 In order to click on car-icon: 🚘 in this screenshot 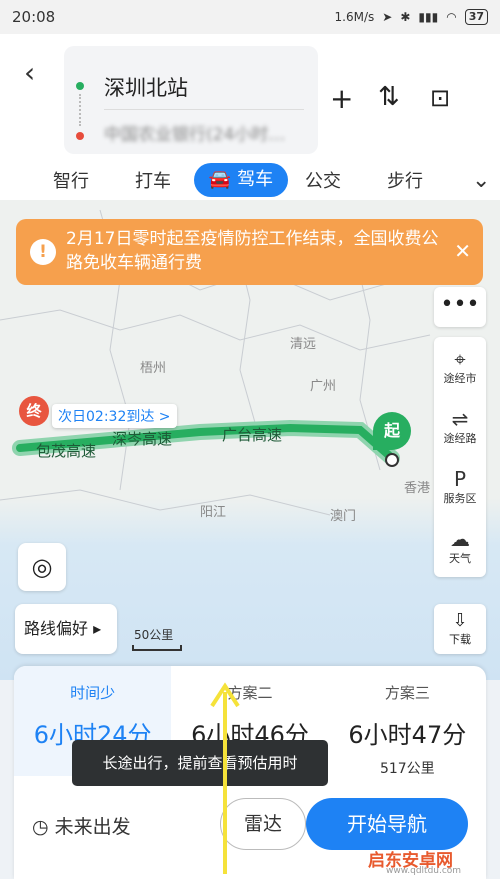, I will do `click(220, 179)`.